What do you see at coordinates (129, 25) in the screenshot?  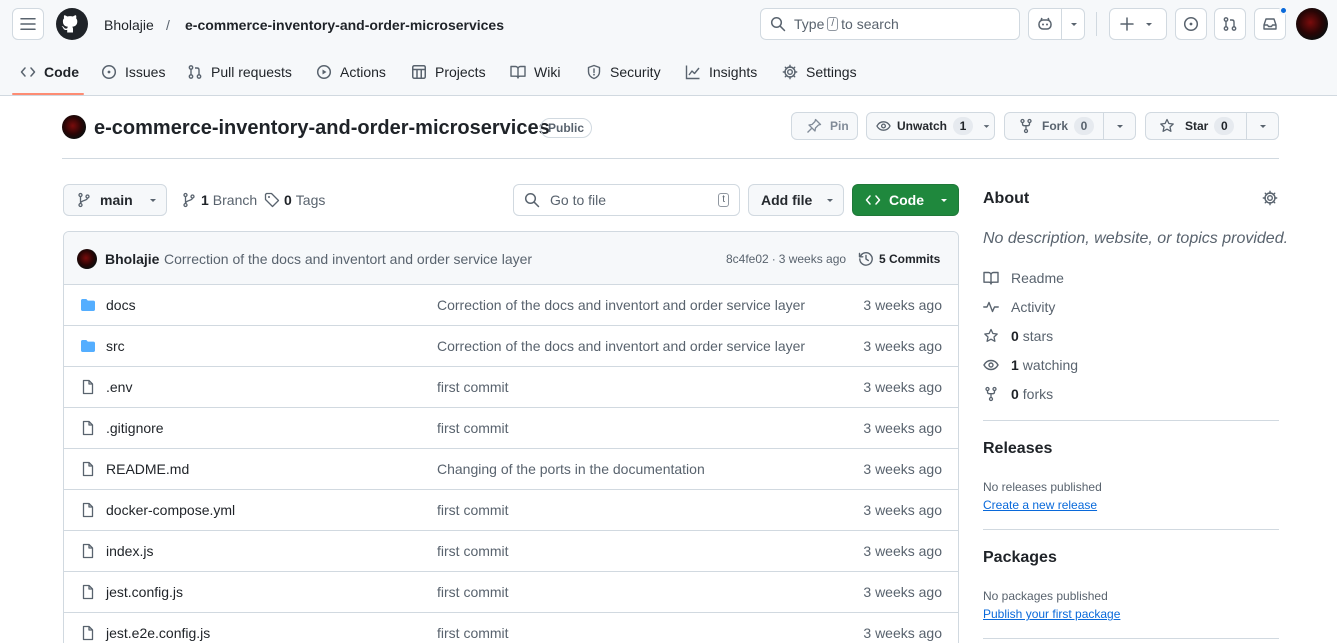 I see `breadcrumb-owner: Bholajie` at bounding box center [129, 25].